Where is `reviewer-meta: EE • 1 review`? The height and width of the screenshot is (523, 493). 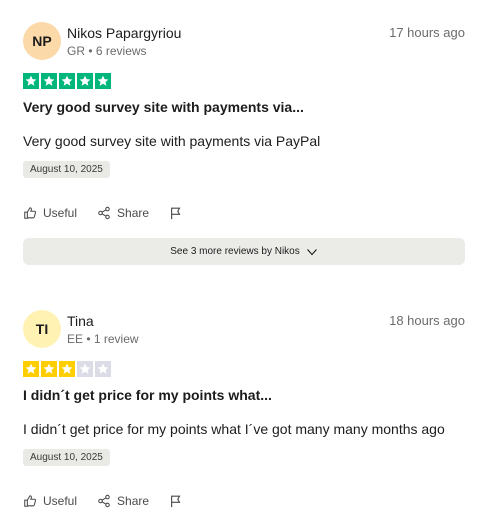 reviewer-meta: EE • 1 review is located at coordinates (103, 339).